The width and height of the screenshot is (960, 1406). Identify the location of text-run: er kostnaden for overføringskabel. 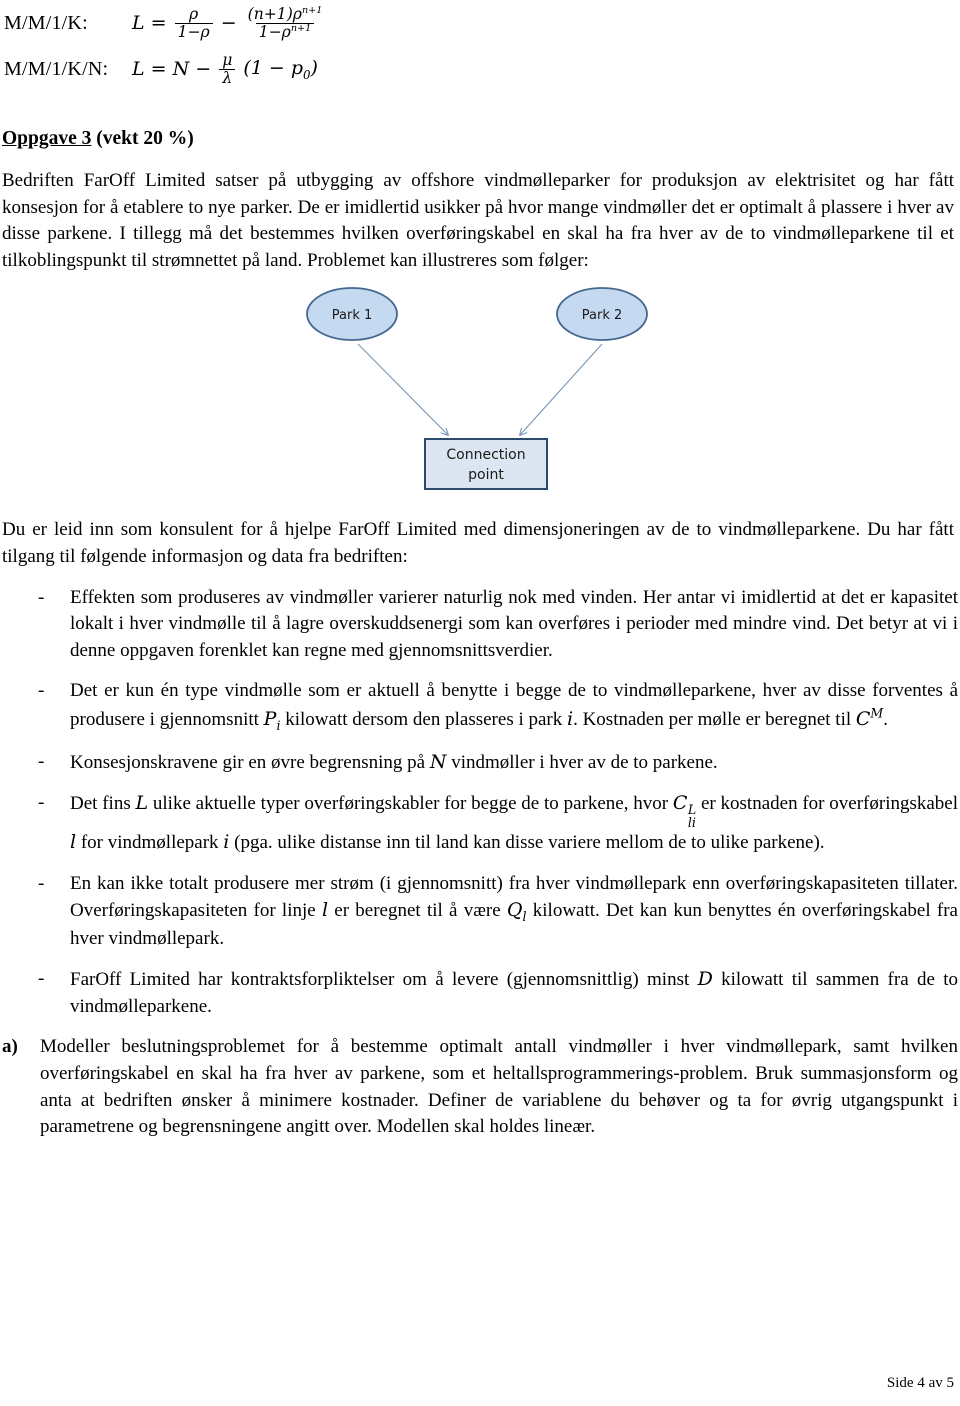
(827, 804).